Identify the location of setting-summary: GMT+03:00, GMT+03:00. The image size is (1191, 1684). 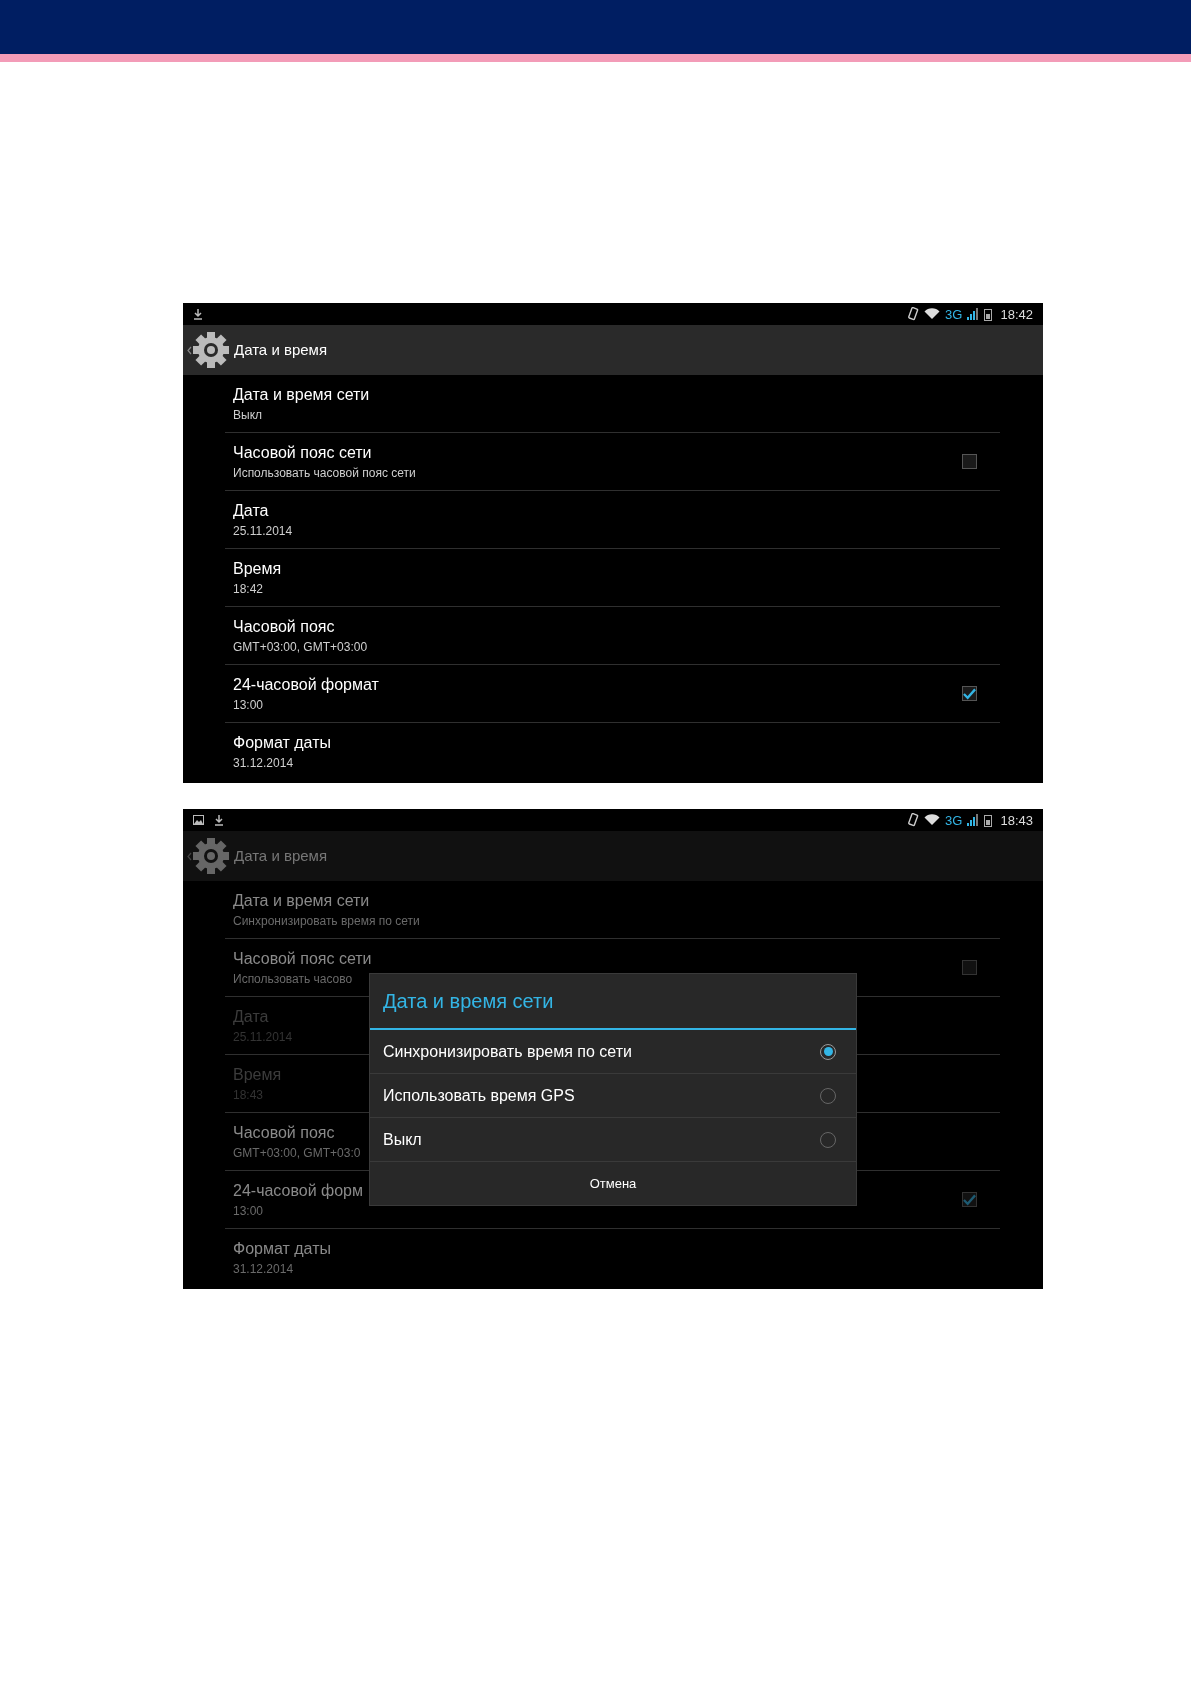
(300, 647).